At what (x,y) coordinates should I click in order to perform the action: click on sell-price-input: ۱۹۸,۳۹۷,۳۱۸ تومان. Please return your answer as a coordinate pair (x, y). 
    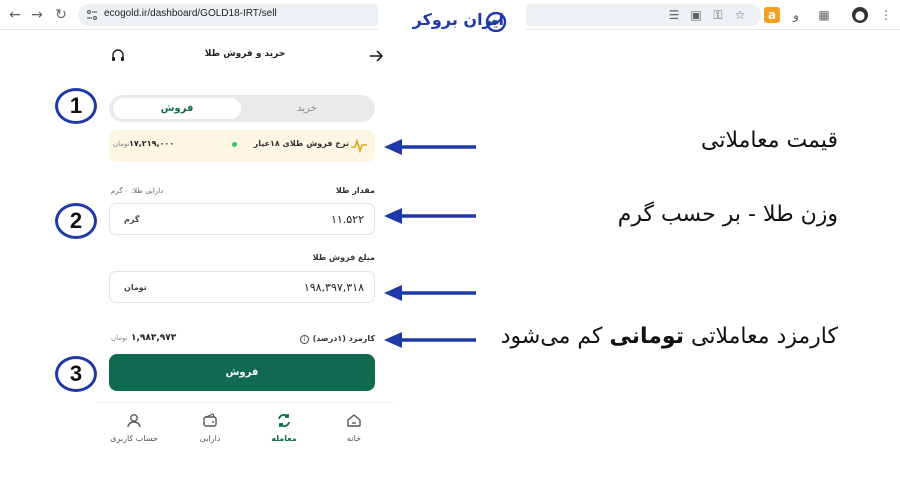
    Looking at the image, I should click on (242, 287).